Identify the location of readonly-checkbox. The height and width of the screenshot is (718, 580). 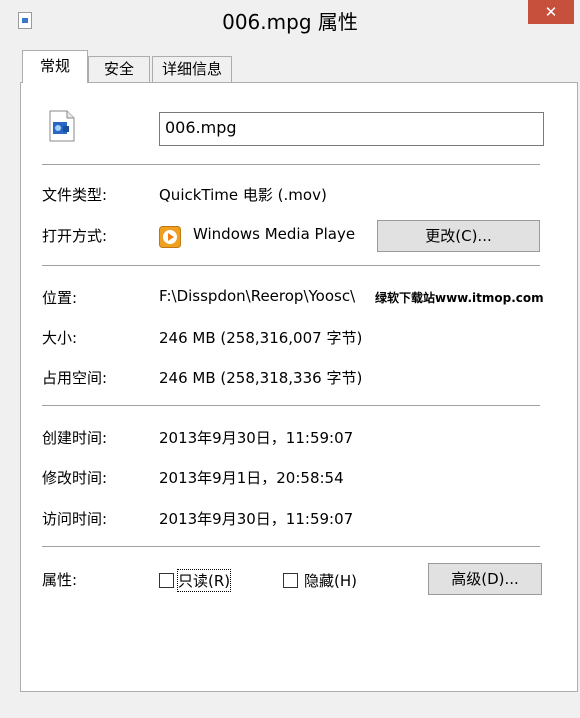
(166, 580).